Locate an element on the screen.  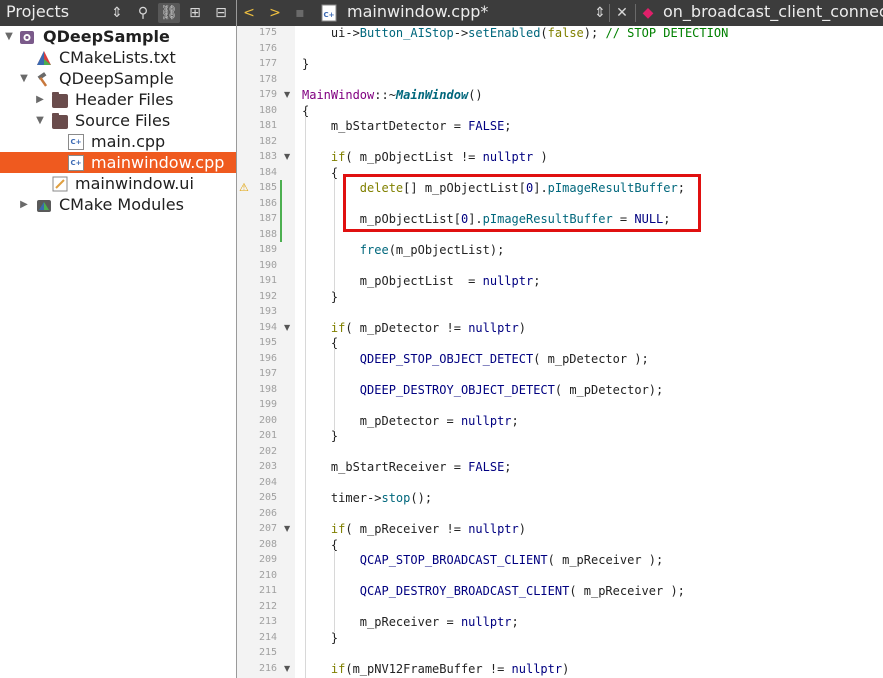
code-line: free(m_pObjectList); is located at coordinates (403, 250).